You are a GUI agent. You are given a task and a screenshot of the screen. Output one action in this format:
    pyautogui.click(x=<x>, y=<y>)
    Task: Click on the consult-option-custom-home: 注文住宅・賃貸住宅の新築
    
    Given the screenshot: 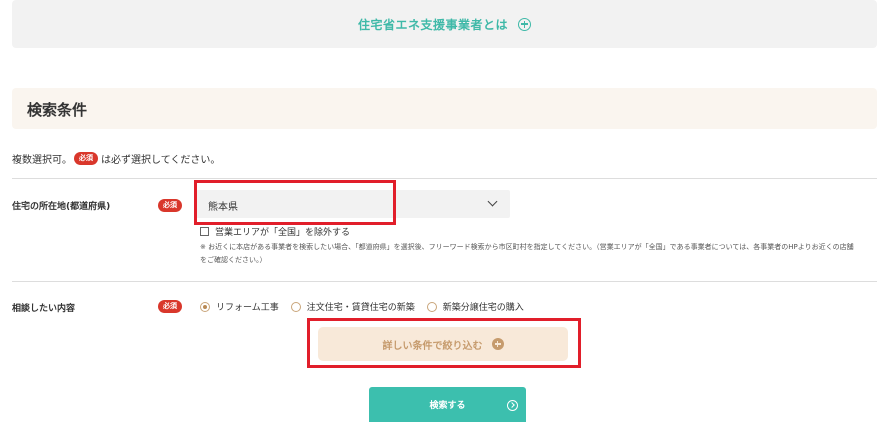 What is the action you would take?
    pyautogui.click(x=352, y=306)
    